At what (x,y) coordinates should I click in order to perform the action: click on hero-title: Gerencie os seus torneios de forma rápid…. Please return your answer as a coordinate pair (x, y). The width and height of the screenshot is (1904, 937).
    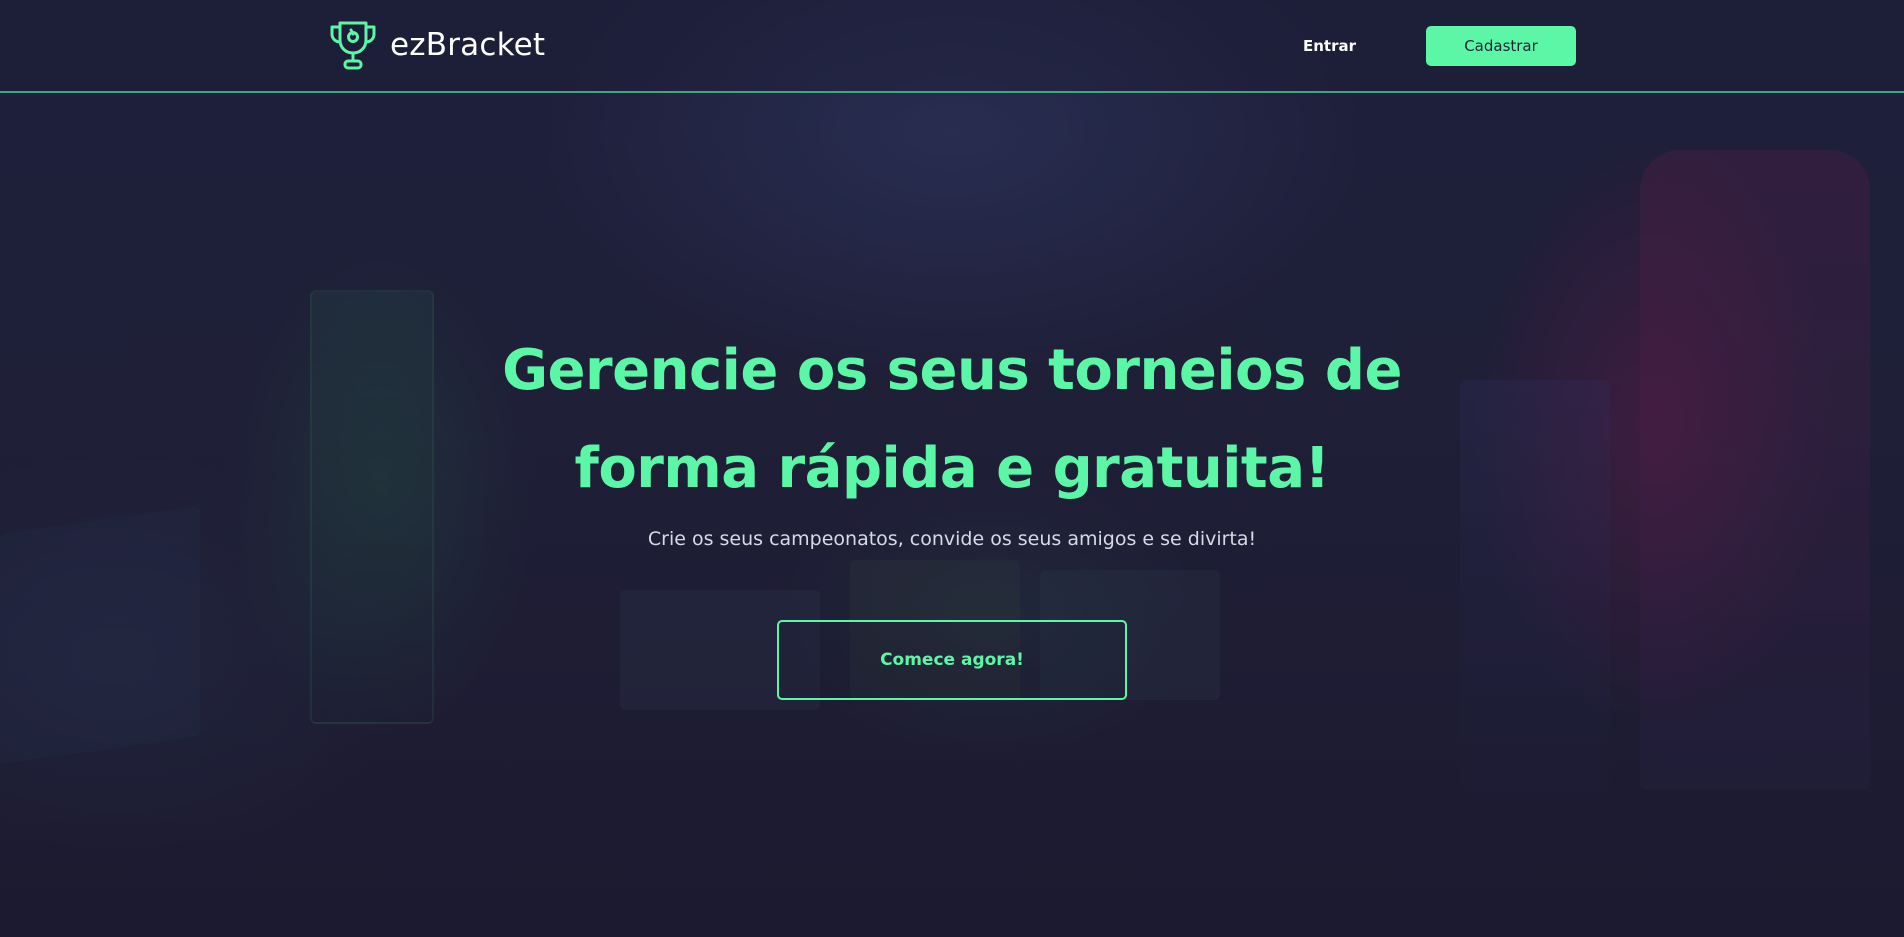
    Looking at the image, I should click on (952, 420).